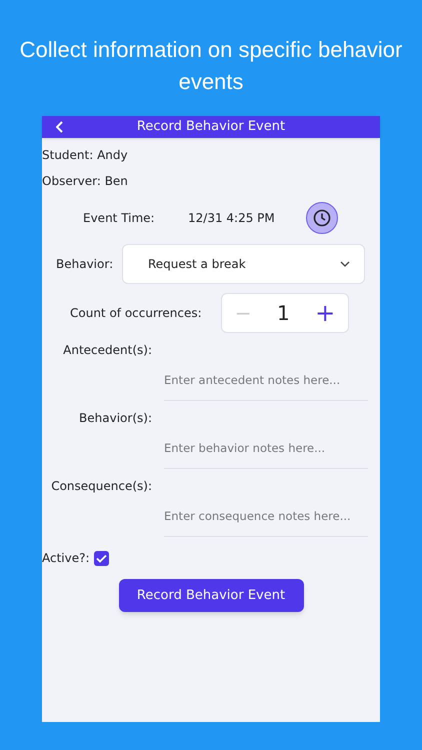 Image resolution: width=422 pixels, height=750 pixels. Describe the element at coordinates (211, 127) in the screenshot. I see `screen-title: Record Behavior Event` at that location.